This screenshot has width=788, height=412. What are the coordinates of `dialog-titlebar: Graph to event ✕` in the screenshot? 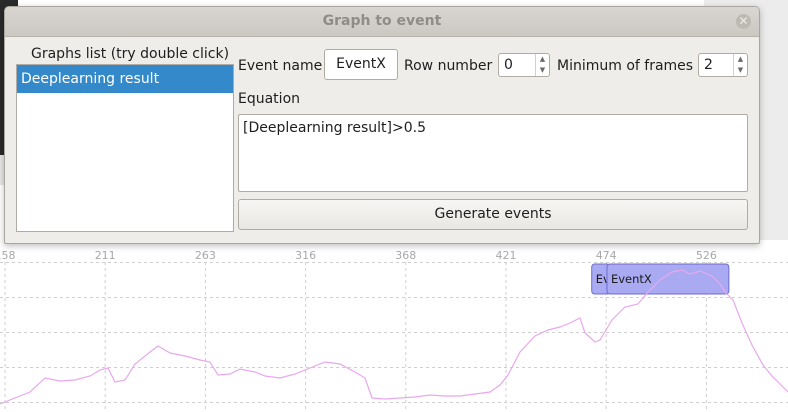 It's located at (382, 22).